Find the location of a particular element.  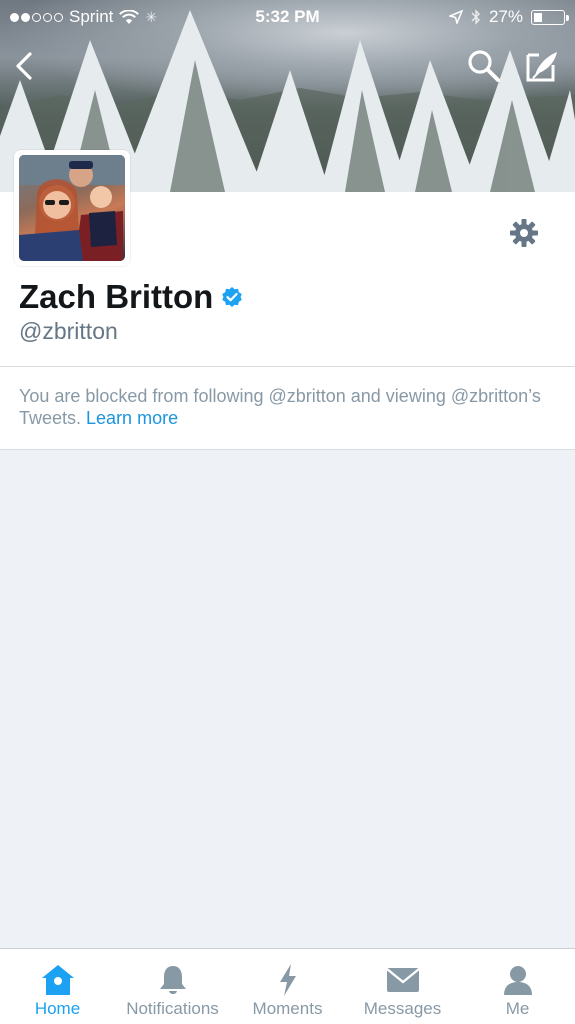

tab-home-label: Home is located at coordinates (57, 1008).